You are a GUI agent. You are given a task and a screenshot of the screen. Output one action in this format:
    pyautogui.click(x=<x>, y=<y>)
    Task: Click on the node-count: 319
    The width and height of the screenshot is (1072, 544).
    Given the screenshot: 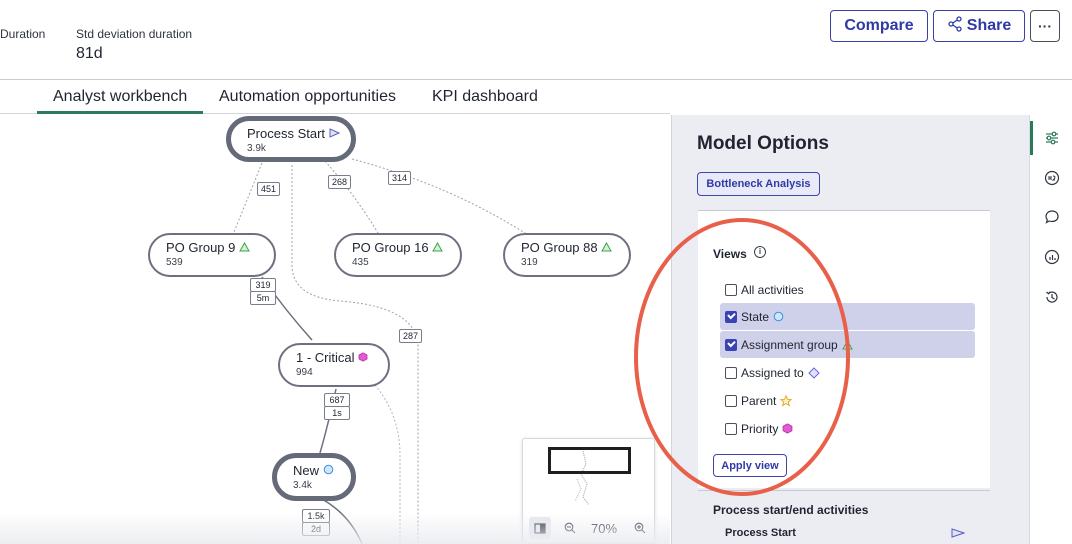 What is the action you would take?
    pyautogui.click(x=529, y=262)
    